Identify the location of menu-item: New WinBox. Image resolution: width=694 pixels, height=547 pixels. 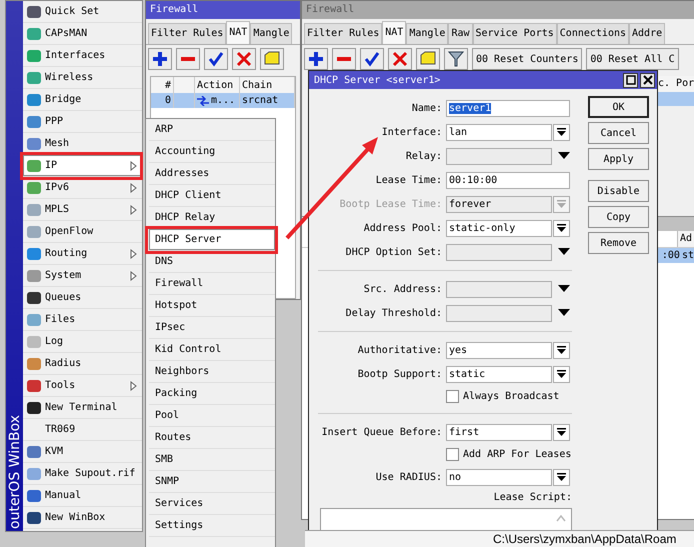
(82, 518).